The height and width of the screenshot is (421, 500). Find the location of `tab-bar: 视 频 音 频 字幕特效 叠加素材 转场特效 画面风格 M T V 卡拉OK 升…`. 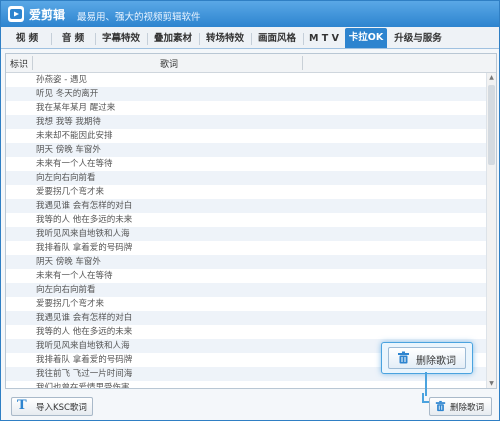

tab-bar: 视 频 音 频 字幕特效 叠加素材 转场特效 画面风格 M T V 卡拉OK 升… is located at coordinates (250, 38).